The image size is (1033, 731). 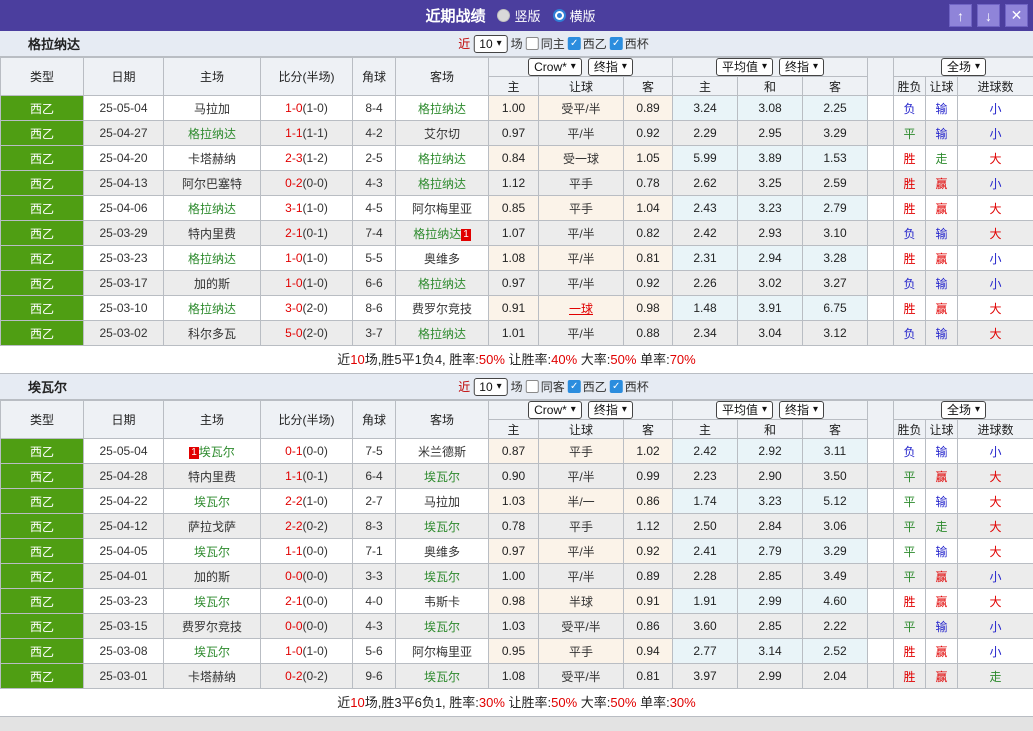 What do you see at coordinates (581, 526) in the screenshot?
I see `handicap-line-cell: 平手` at bounding box center [581, 526].